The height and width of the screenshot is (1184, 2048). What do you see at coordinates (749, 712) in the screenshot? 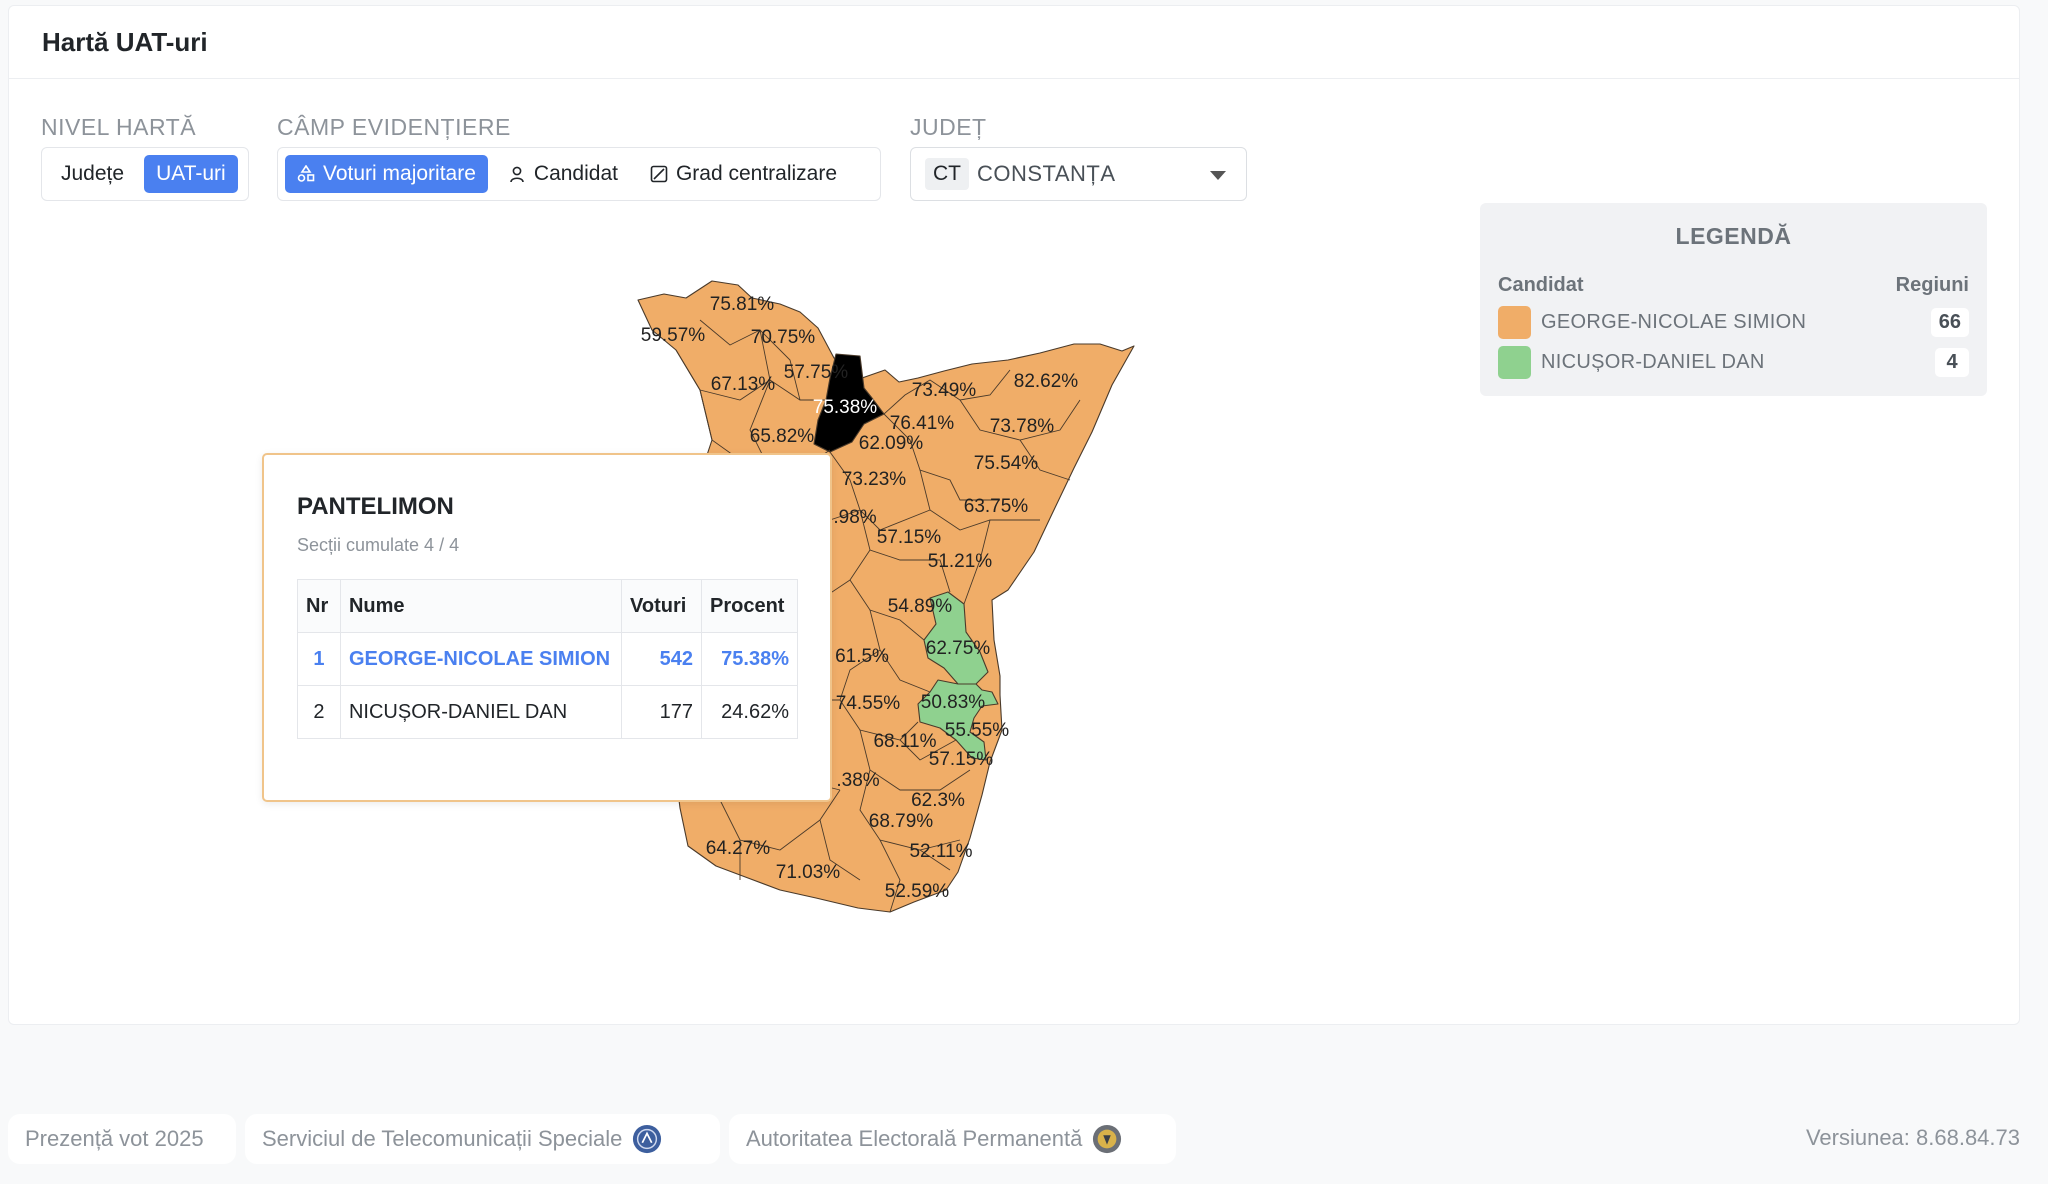
I see `row-percent: 24.62%` at bounding box center [749, 712].